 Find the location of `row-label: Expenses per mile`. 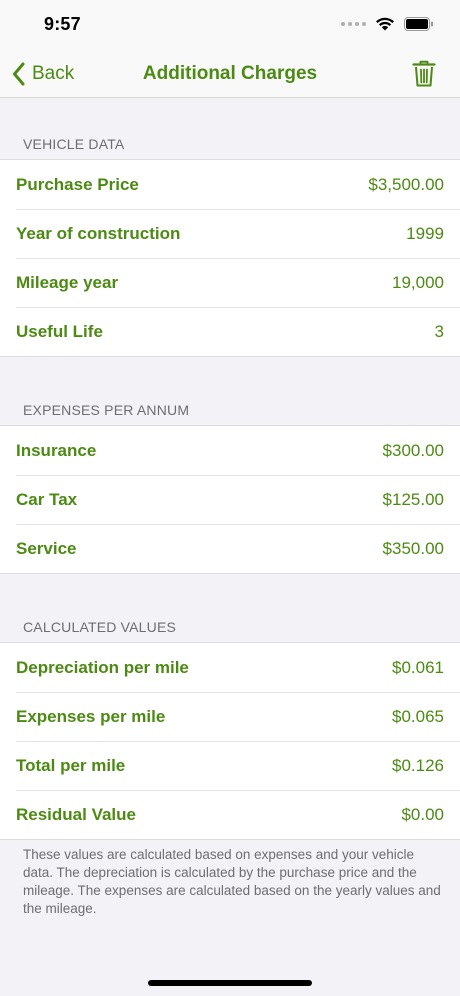

row-label: Expenses per mile is located at coordinates (91, 716).